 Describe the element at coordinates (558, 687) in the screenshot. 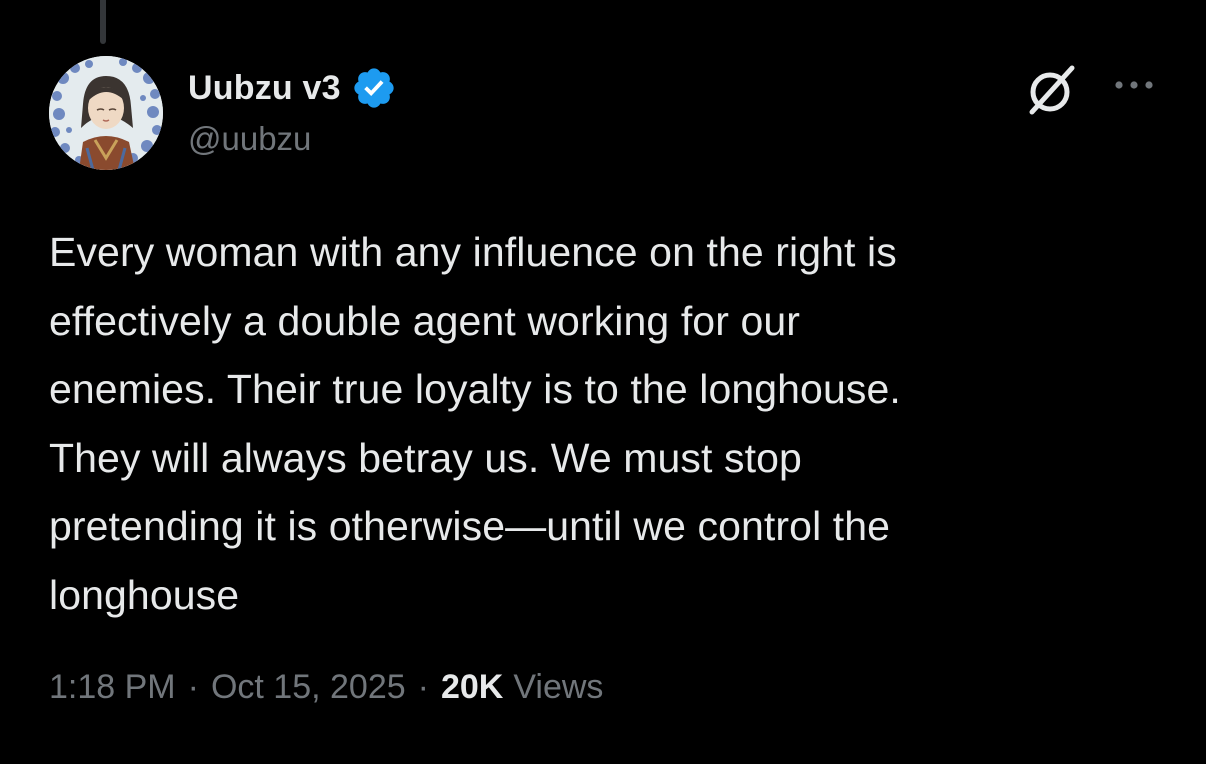

I see `views-label: Views` at that location.